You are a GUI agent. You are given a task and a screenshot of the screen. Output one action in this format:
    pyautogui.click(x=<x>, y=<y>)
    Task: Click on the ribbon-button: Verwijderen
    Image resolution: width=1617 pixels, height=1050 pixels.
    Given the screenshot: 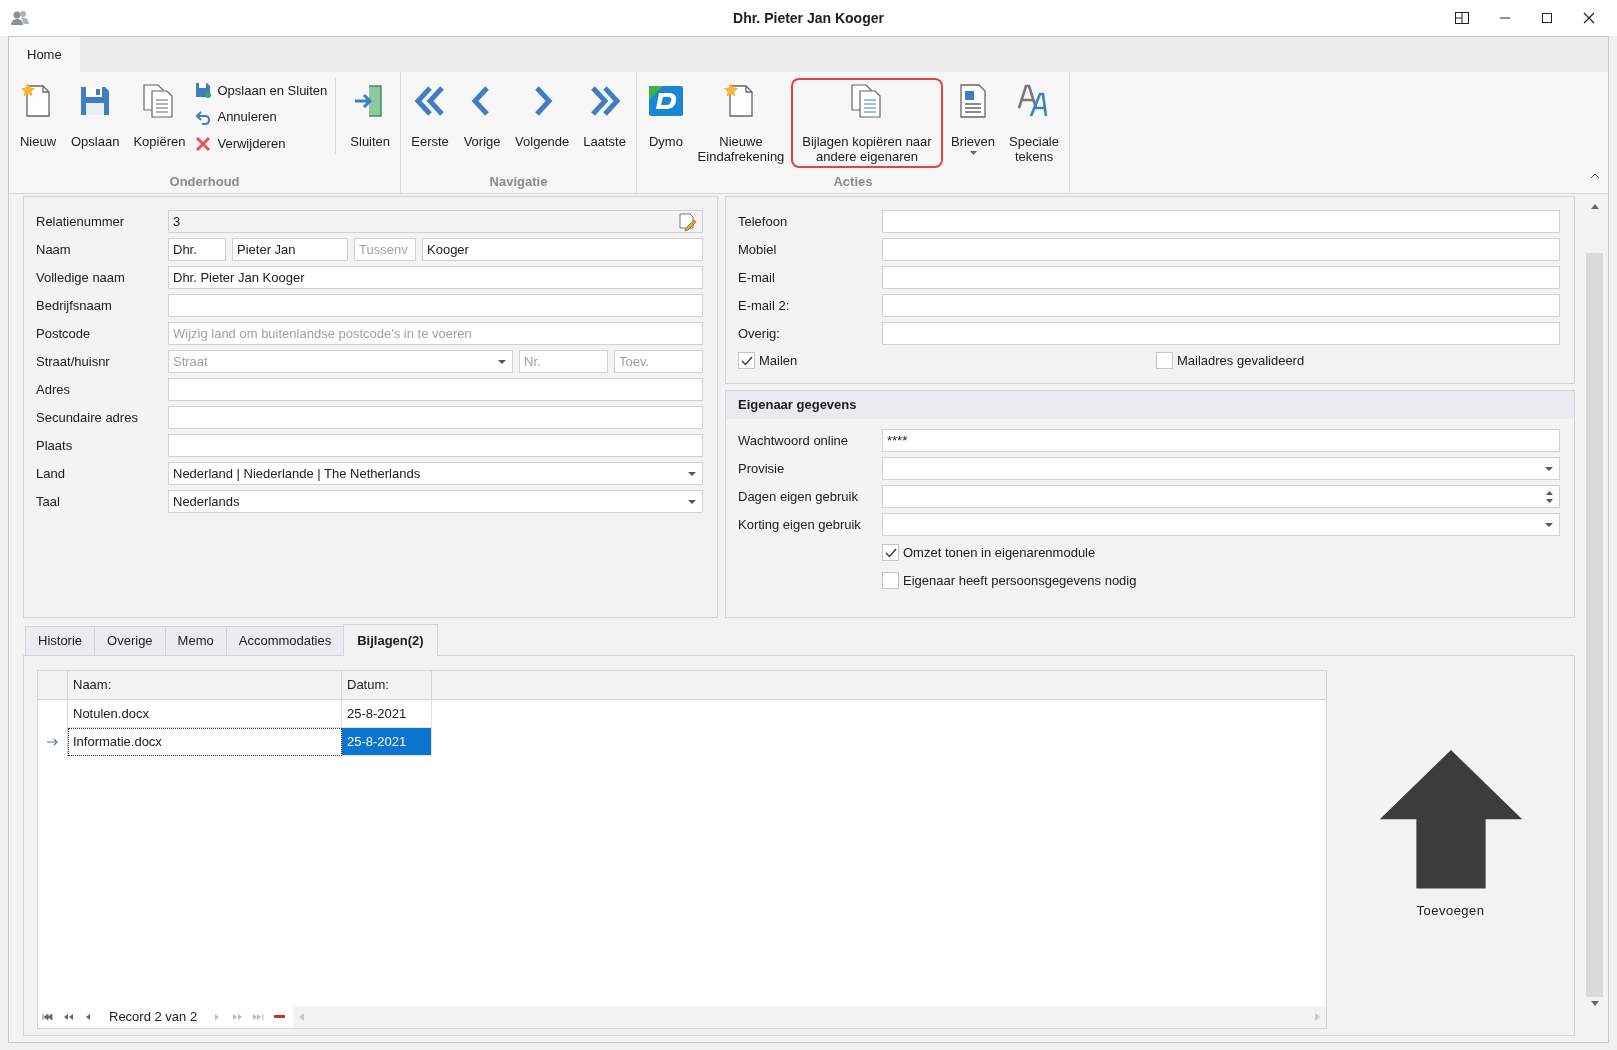 What is the action you would take?
    pyautogui.click(x=261, y=143)
    